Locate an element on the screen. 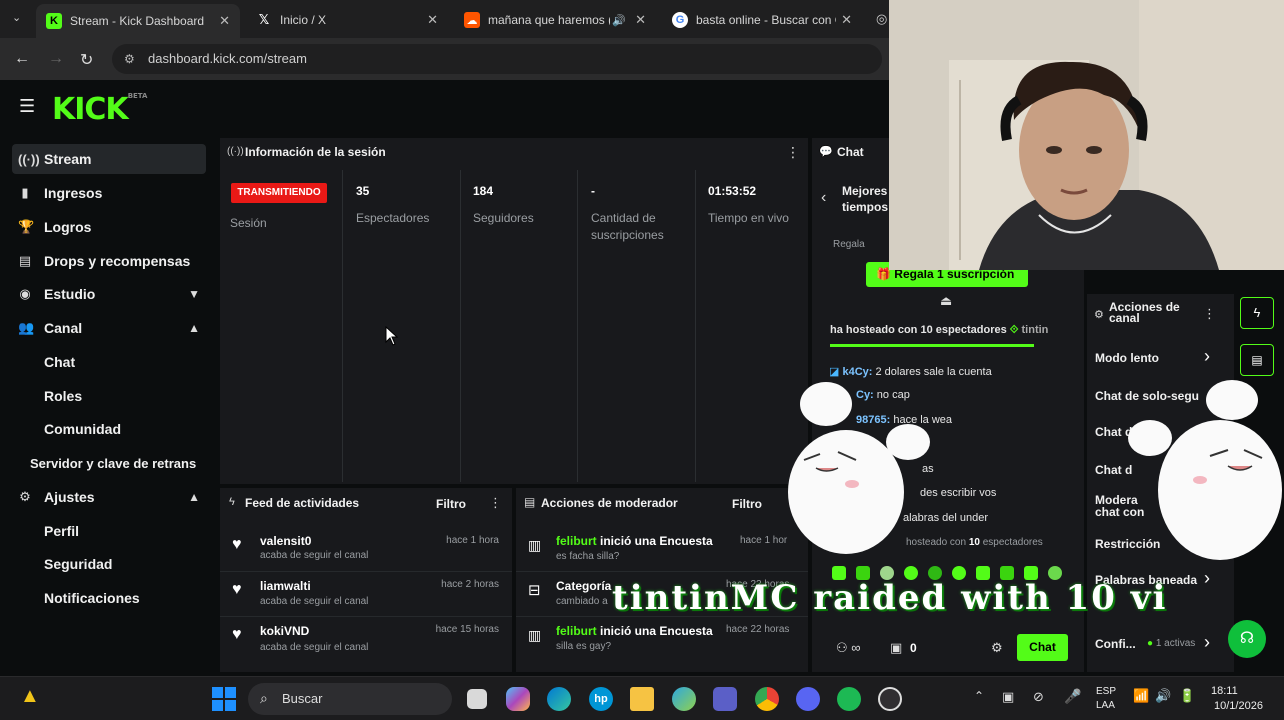 This screenshot has width=1284, height=720. volume-icon: 🔊 is located at coordinates (1163, 696).